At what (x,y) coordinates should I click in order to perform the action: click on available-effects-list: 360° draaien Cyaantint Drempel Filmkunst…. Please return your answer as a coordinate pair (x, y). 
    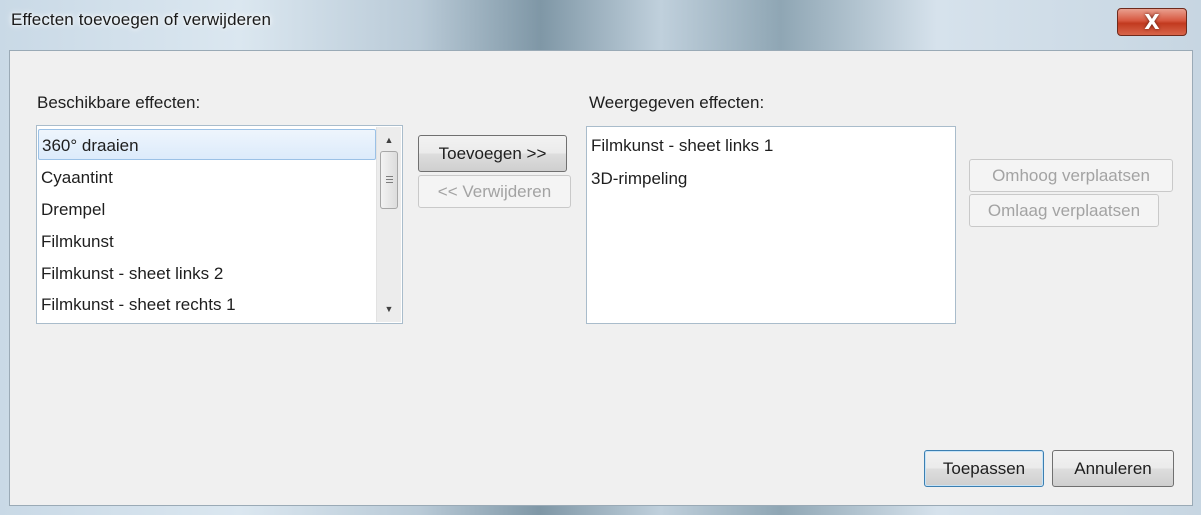
    Looking at the image, I should click on (219, 224).